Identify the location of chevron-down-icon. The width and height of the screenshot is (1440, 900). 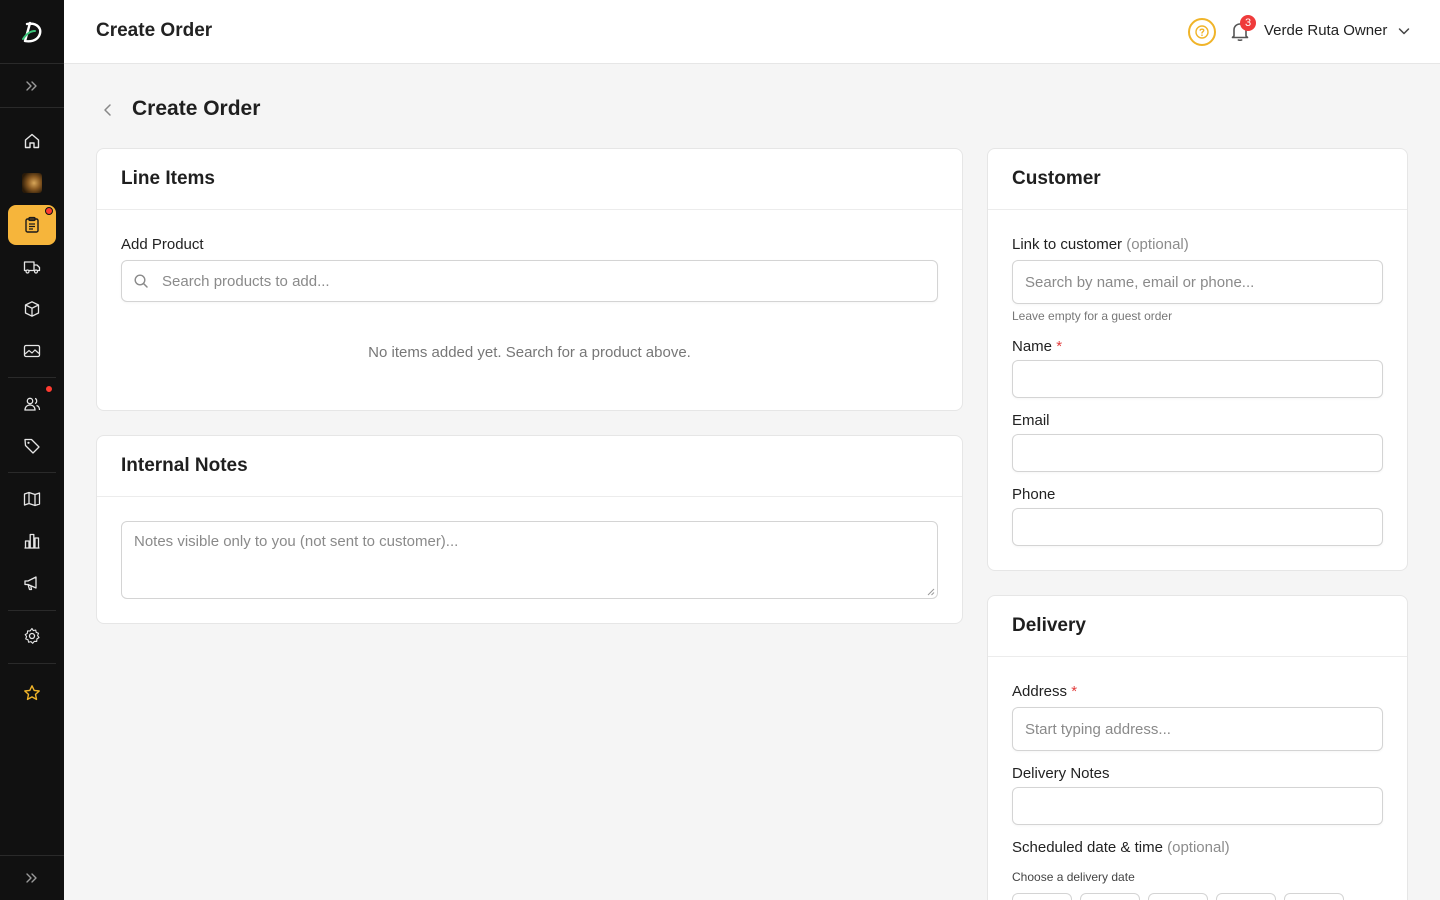
(1404, 30).